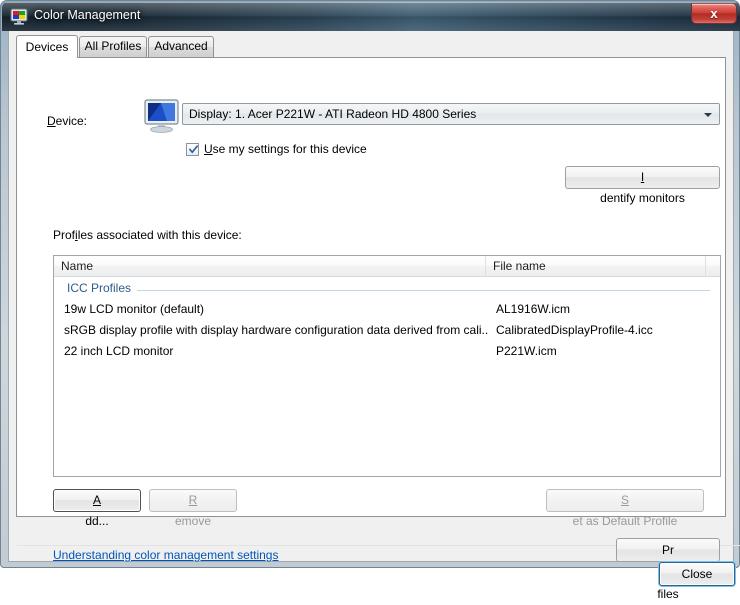 The image size is (740, 605). Describe the element at coordinates (533, 309) in the screenshot. I see `profile-file-name: AL1916W.icm` at that location.